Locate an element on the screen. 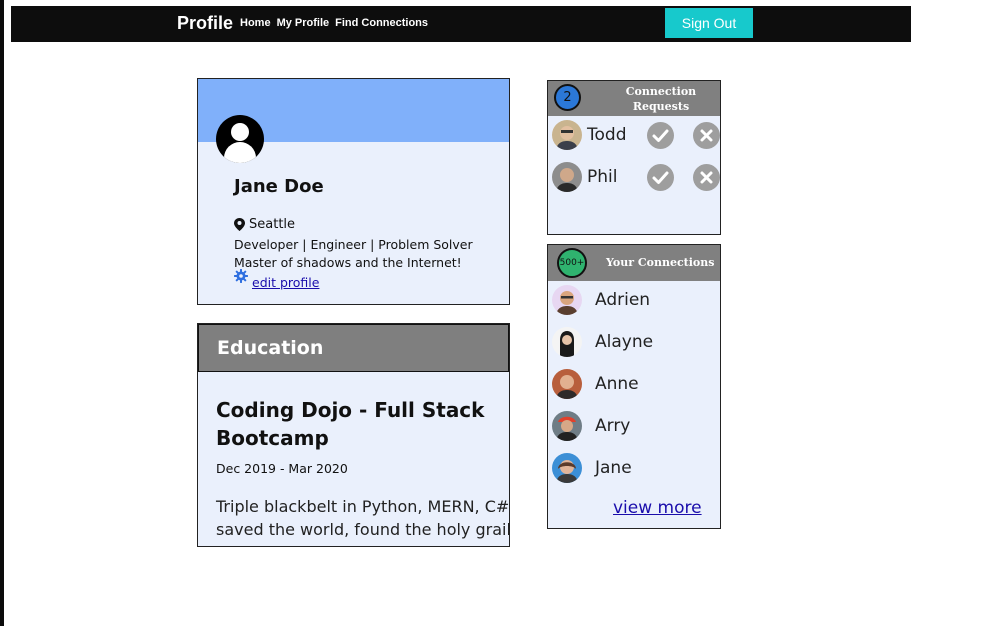 The width and height of the screenshot is (982, 626). profile-name: Jane Doe is located at coordinates (279, 186).